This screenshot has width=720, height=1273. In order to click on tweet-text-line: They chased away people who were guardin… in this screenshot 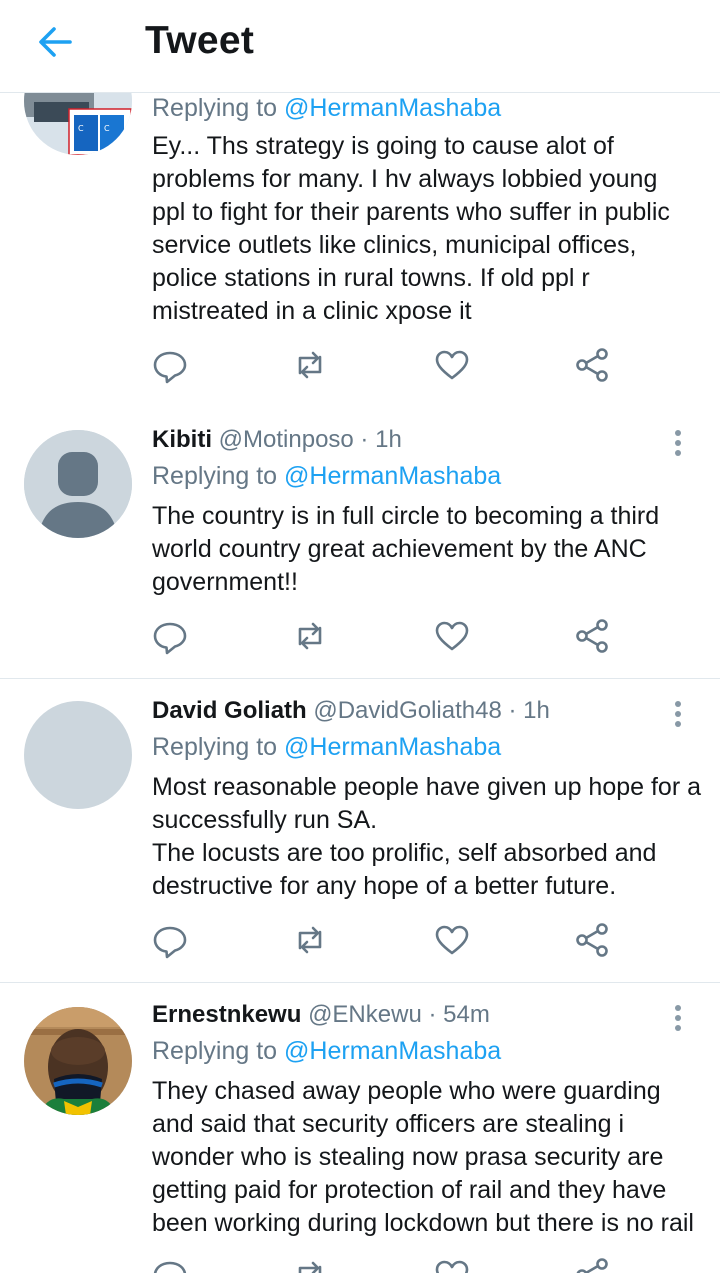, I will do `click(406, 1091)`.